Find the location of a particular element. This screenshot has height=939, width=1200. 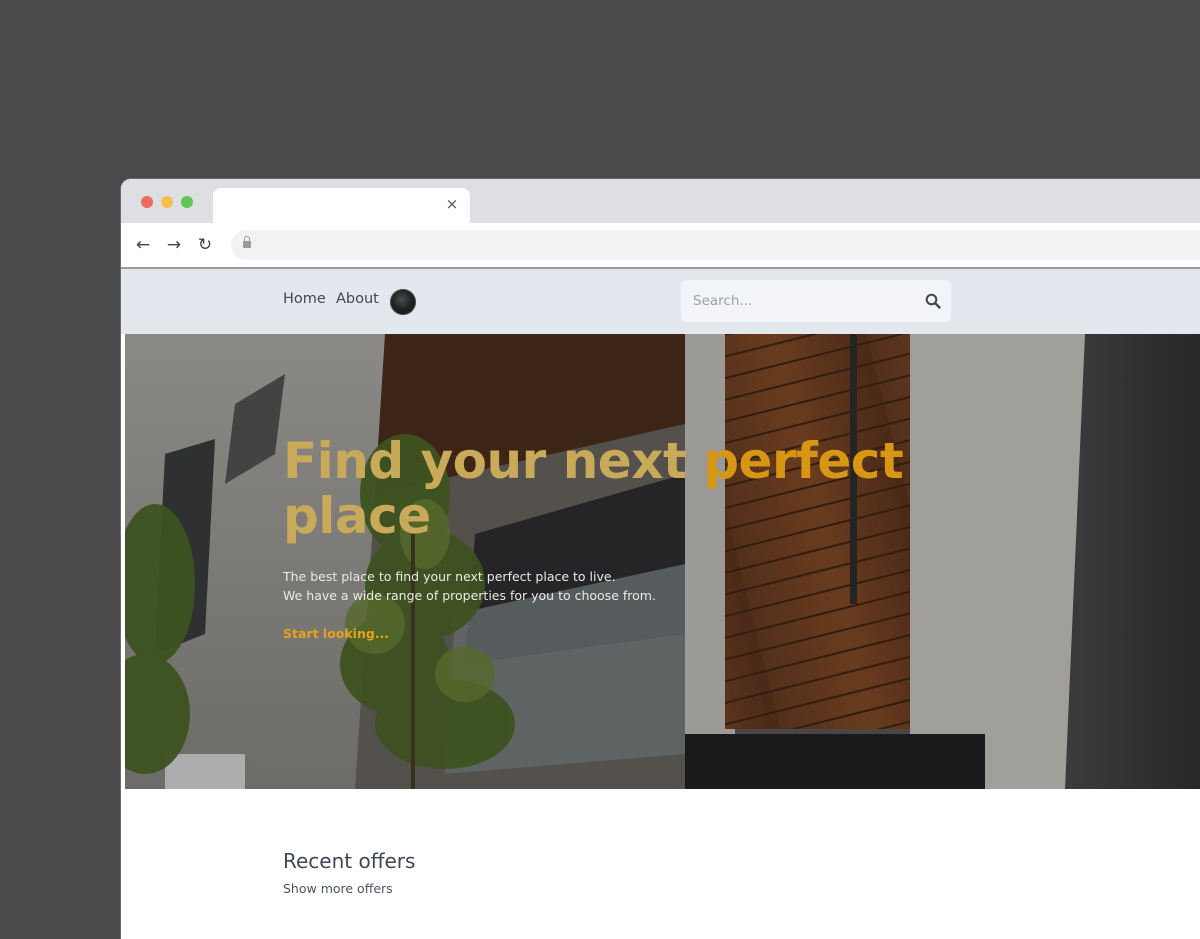

browser-tab: × is located at coordinates (341, 205).